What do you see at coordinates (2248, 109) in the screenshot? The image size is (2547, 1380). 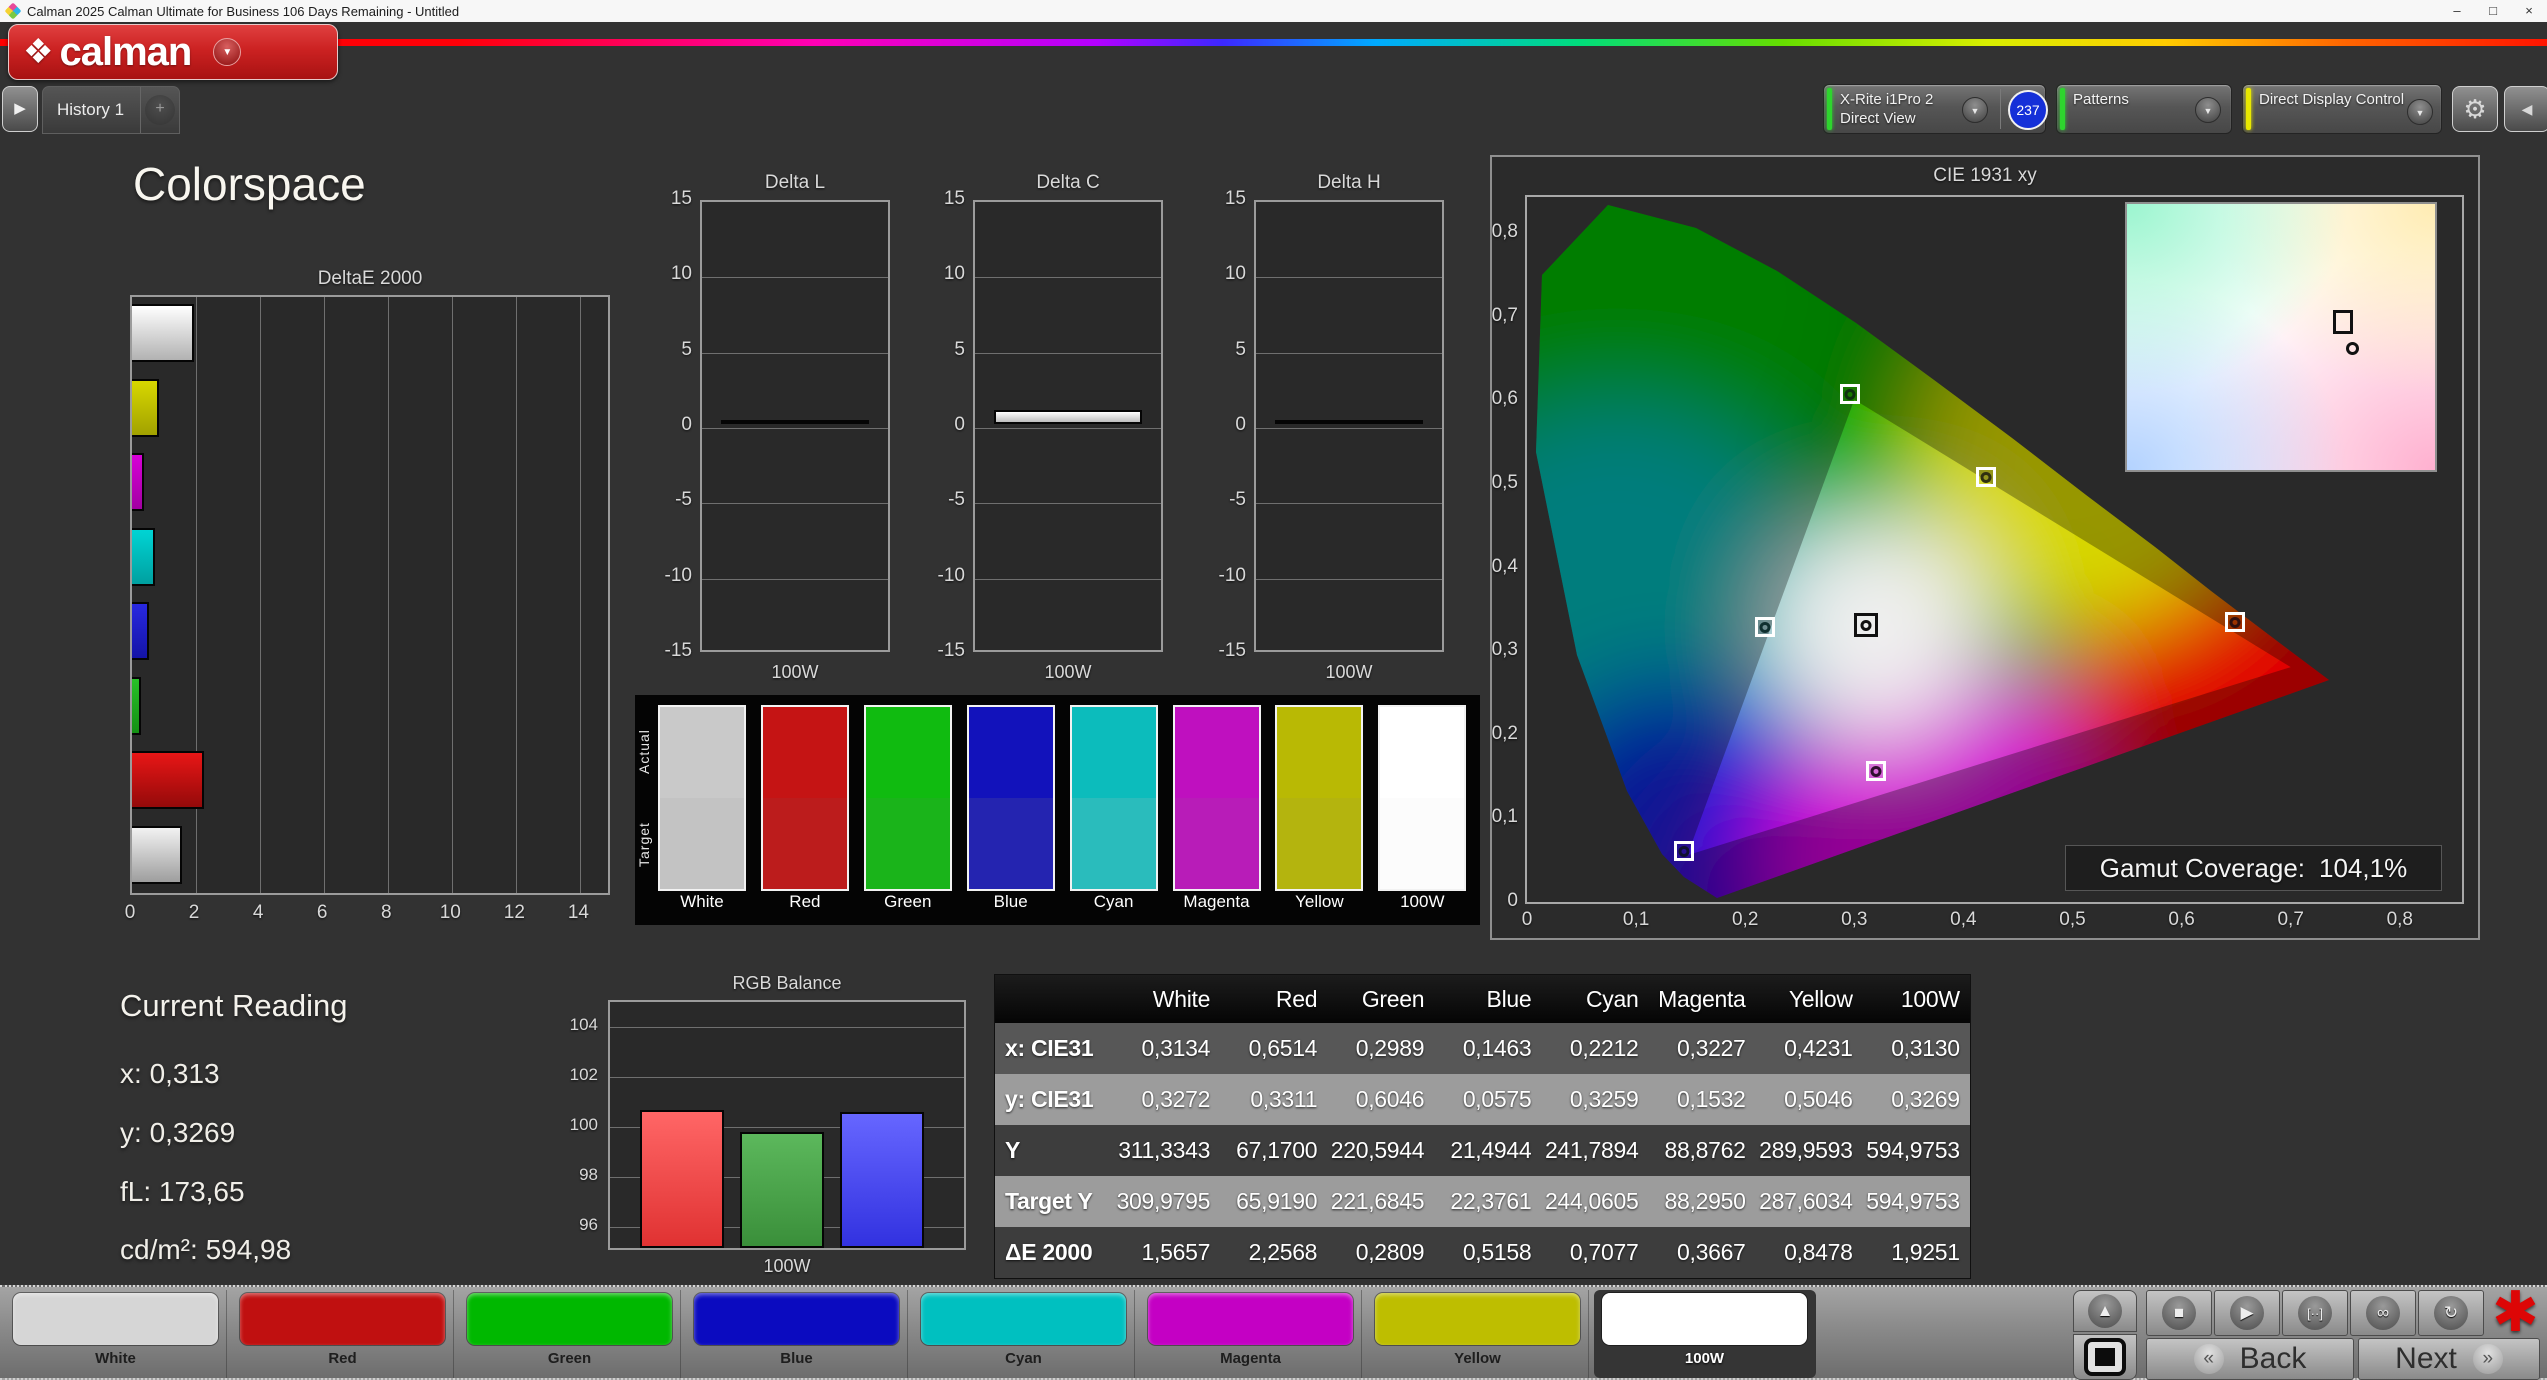 I see `display-control-status-bar` at bounding box center [2248, 109].